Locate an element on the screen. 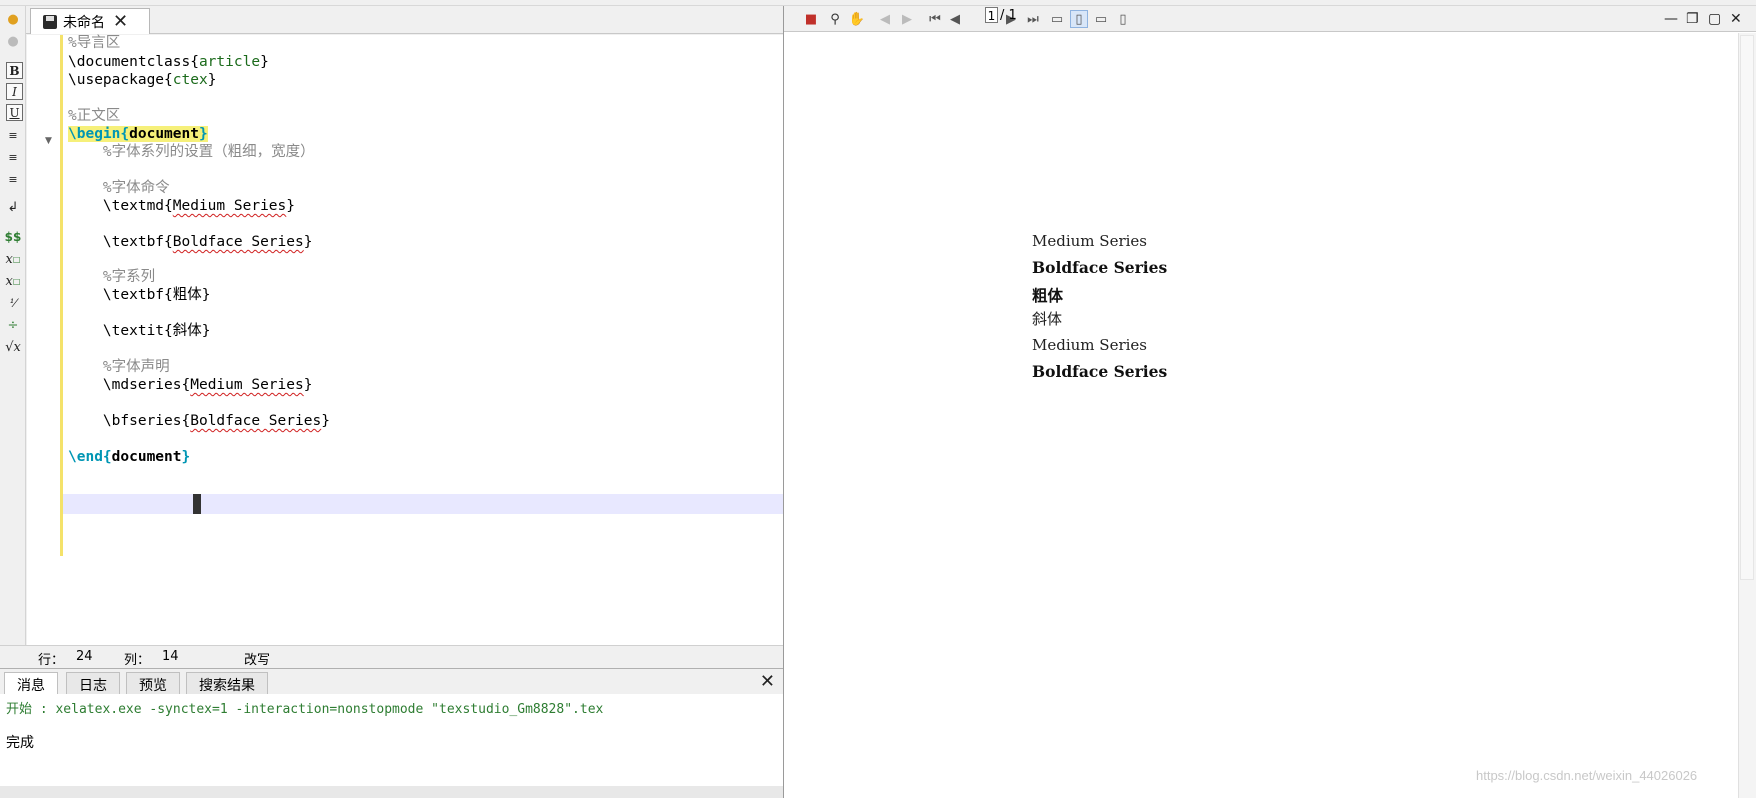  code-line: \documentclass{article} is located at coordinates (168, 62).